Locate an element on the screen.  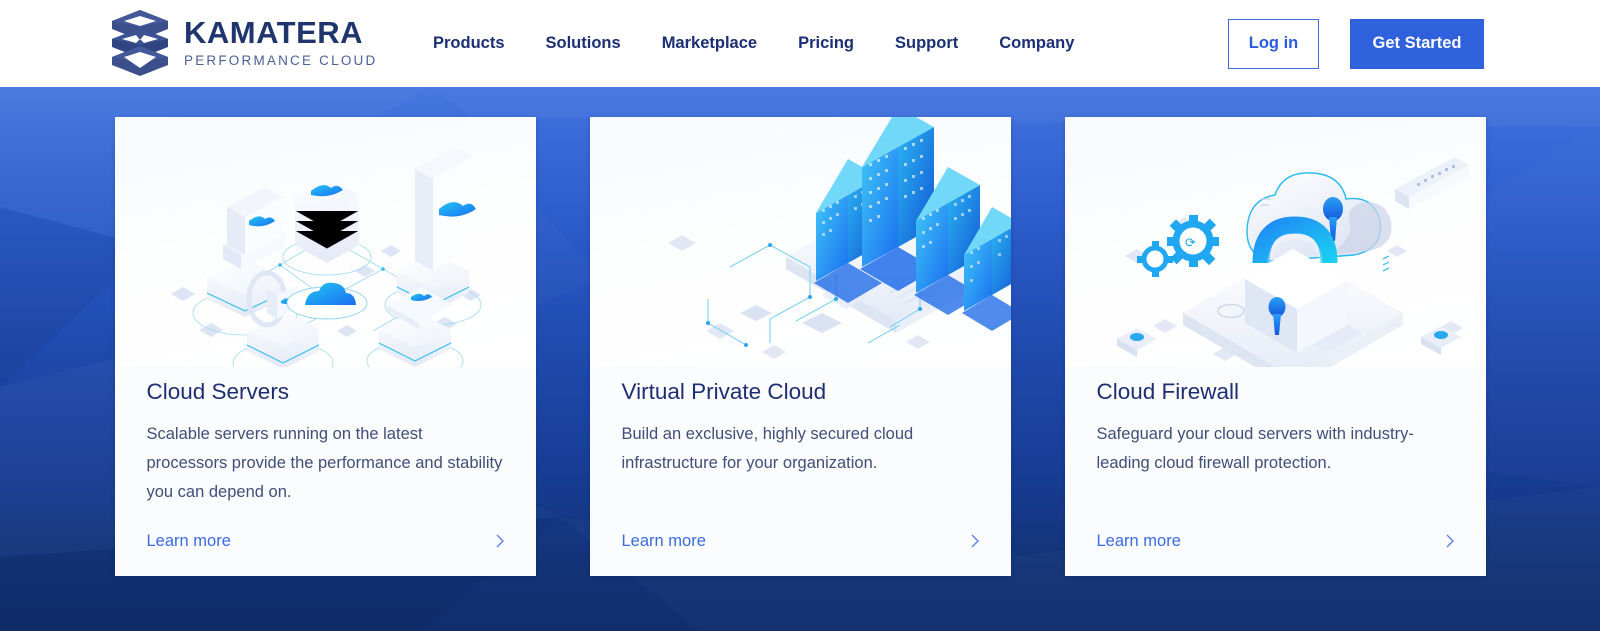
brand-tagline: PERFORMANCE CLOUD is located at coordinates (281, 60).